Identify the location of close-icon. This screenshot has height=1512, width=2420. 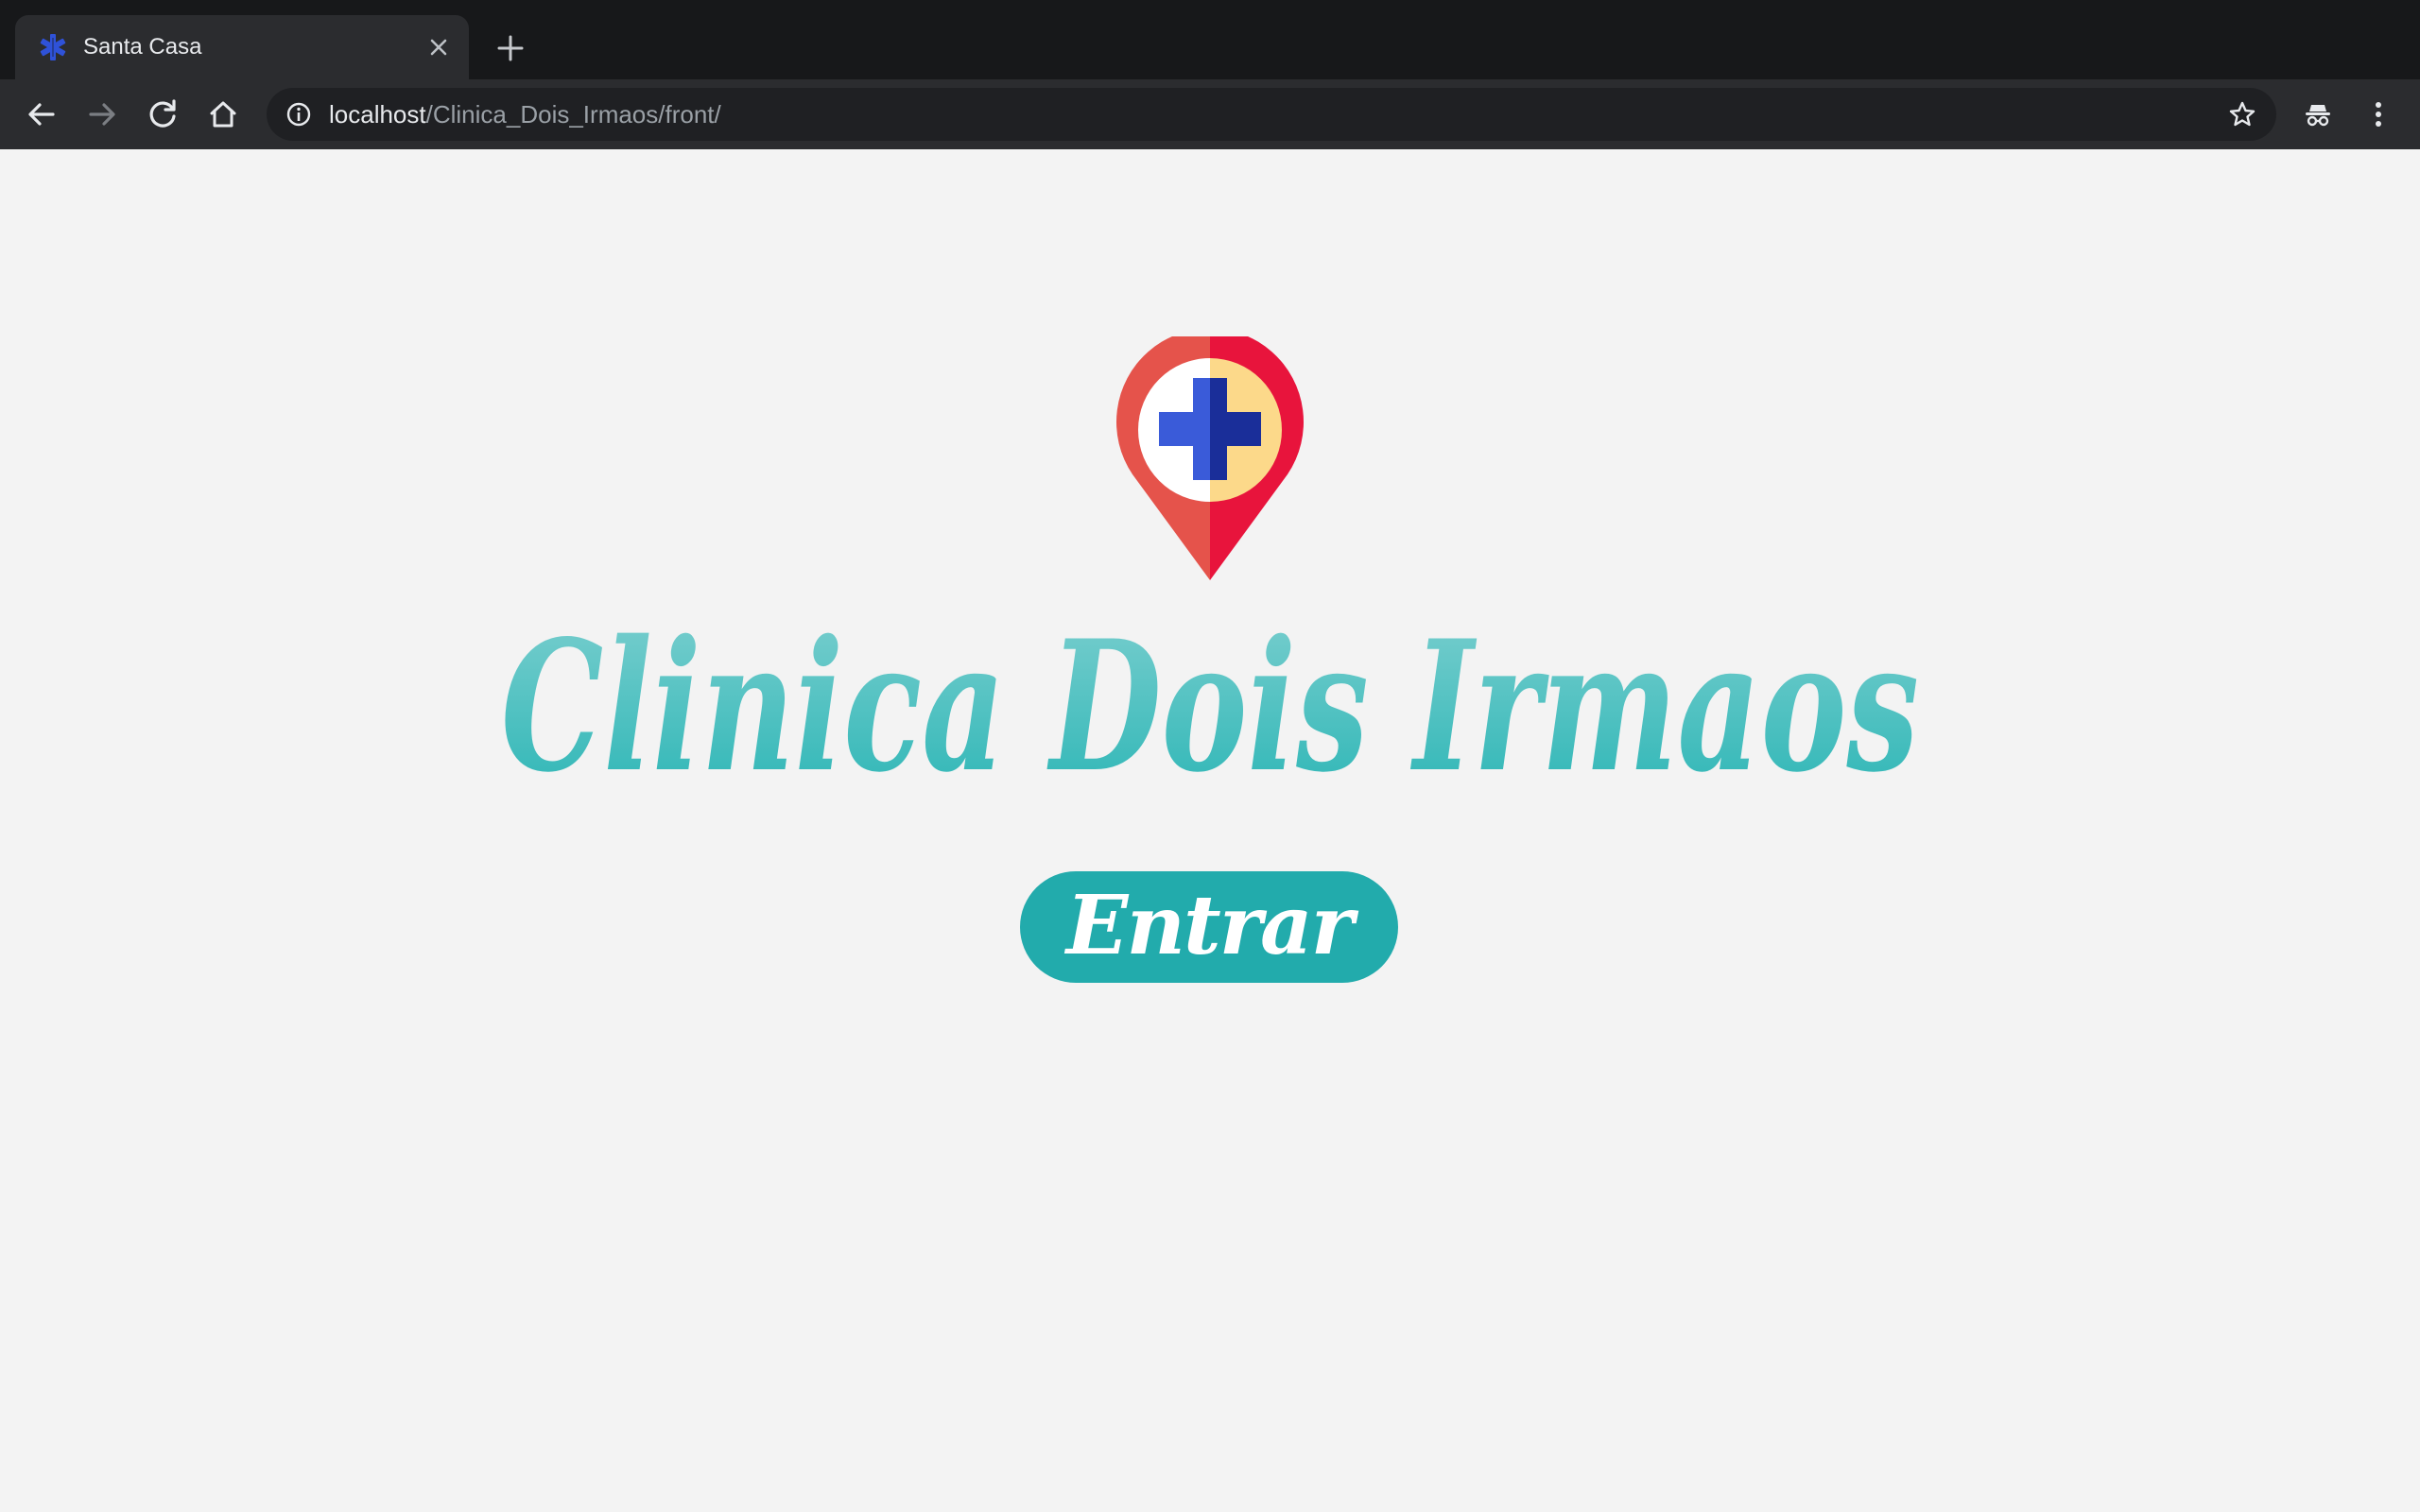
(439, 47).